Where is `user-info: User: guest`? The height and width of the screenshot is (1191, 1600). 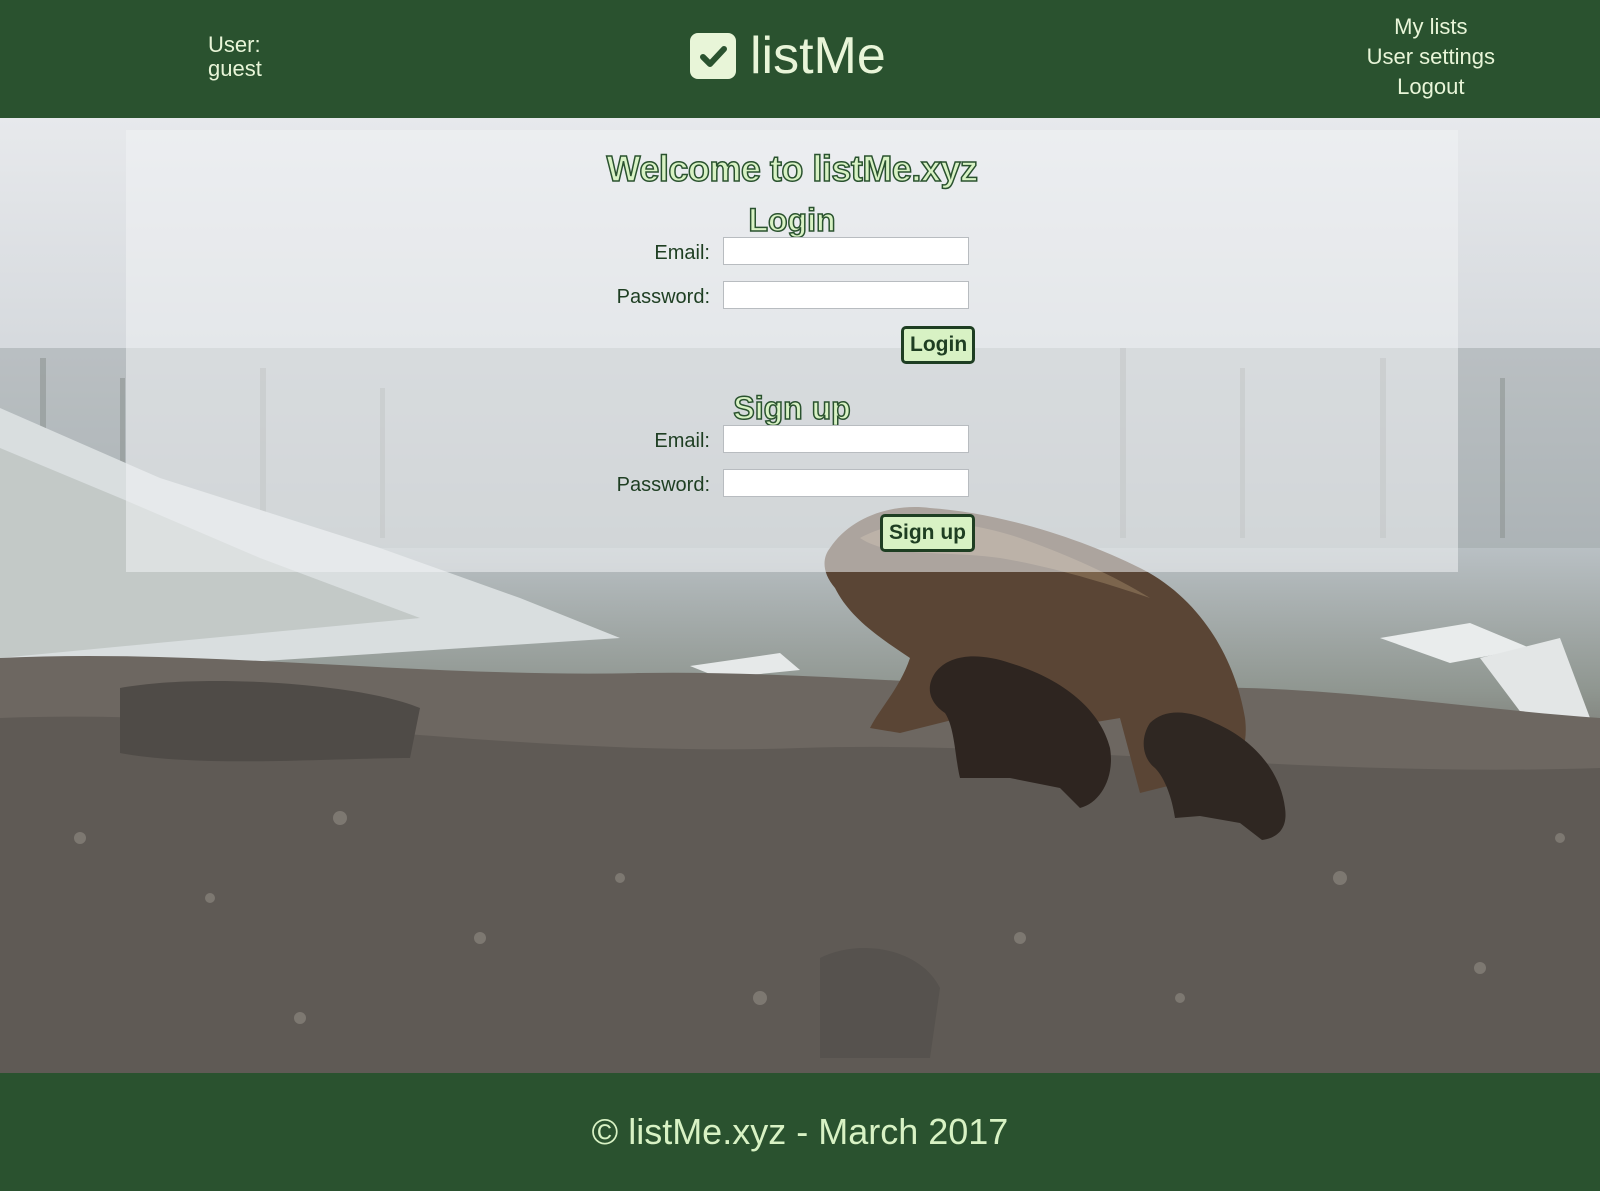
user-info: User: guest is located at coordinates (235, 57).